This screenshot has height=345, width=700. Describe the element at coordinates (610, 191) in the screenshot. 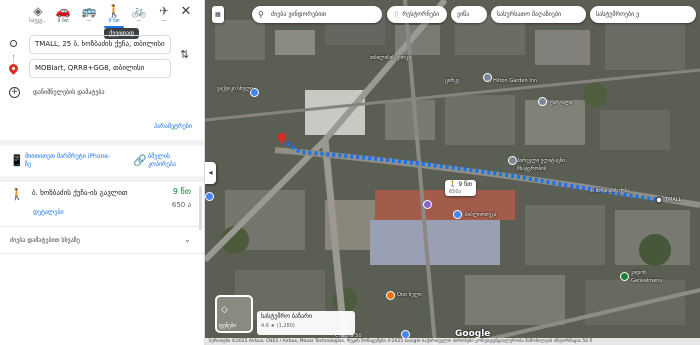

I see `street-label: ბ. ხოზბაძის ქუჩა` at that location.